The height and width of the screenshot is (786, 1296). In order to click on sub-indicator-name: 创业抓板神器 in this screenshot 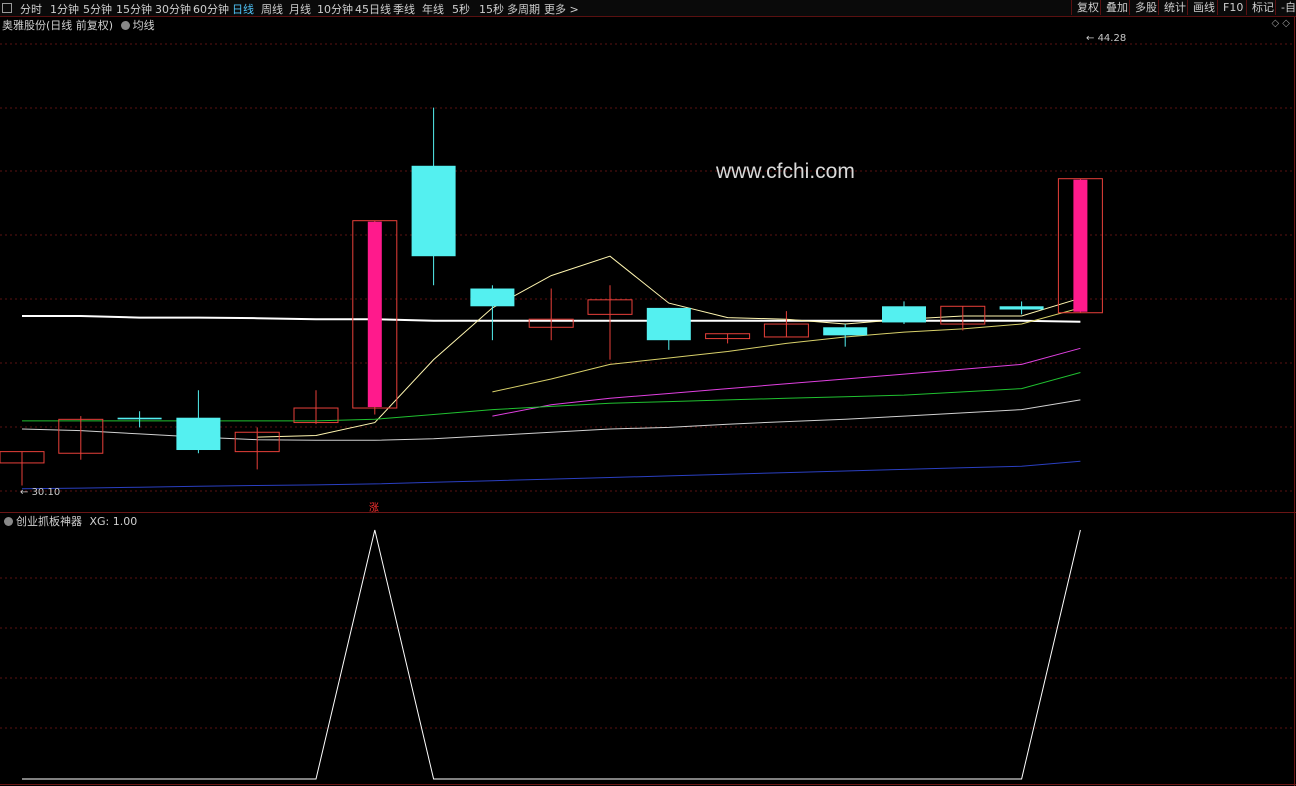, I will do `click(49, 521)`.